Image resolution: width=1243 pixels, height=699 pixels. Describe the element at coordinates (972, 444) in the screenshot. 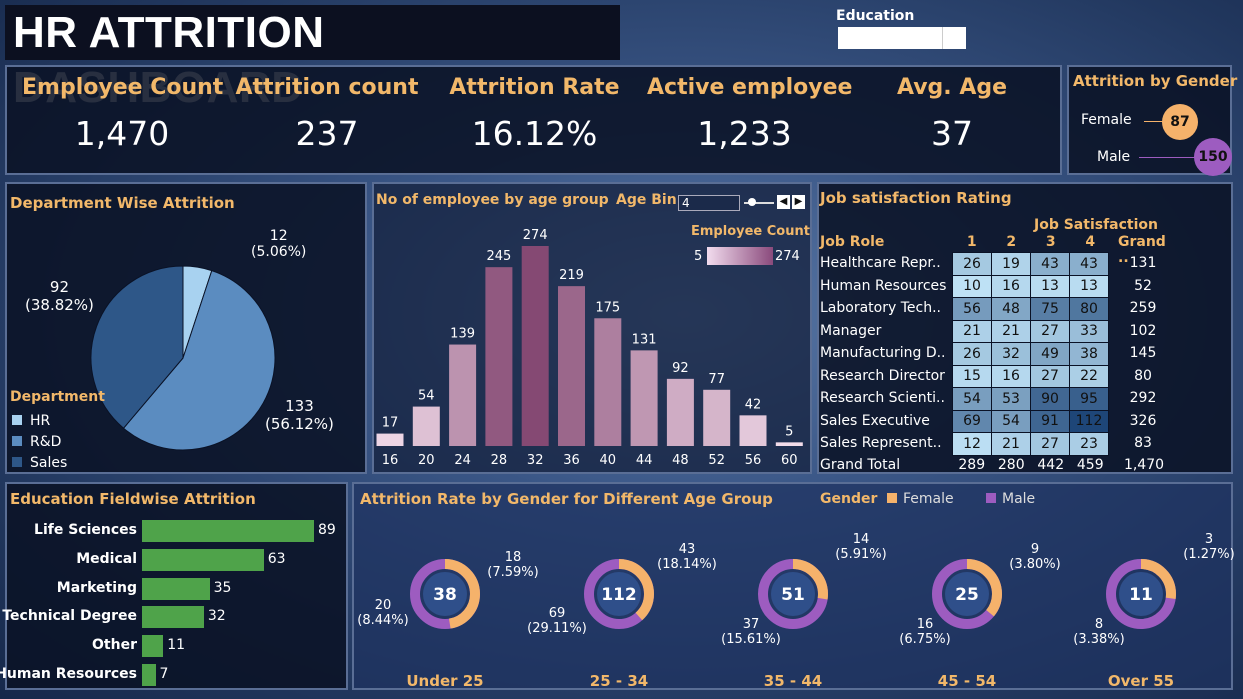

I see `heatmap-cell: 12` at that location.